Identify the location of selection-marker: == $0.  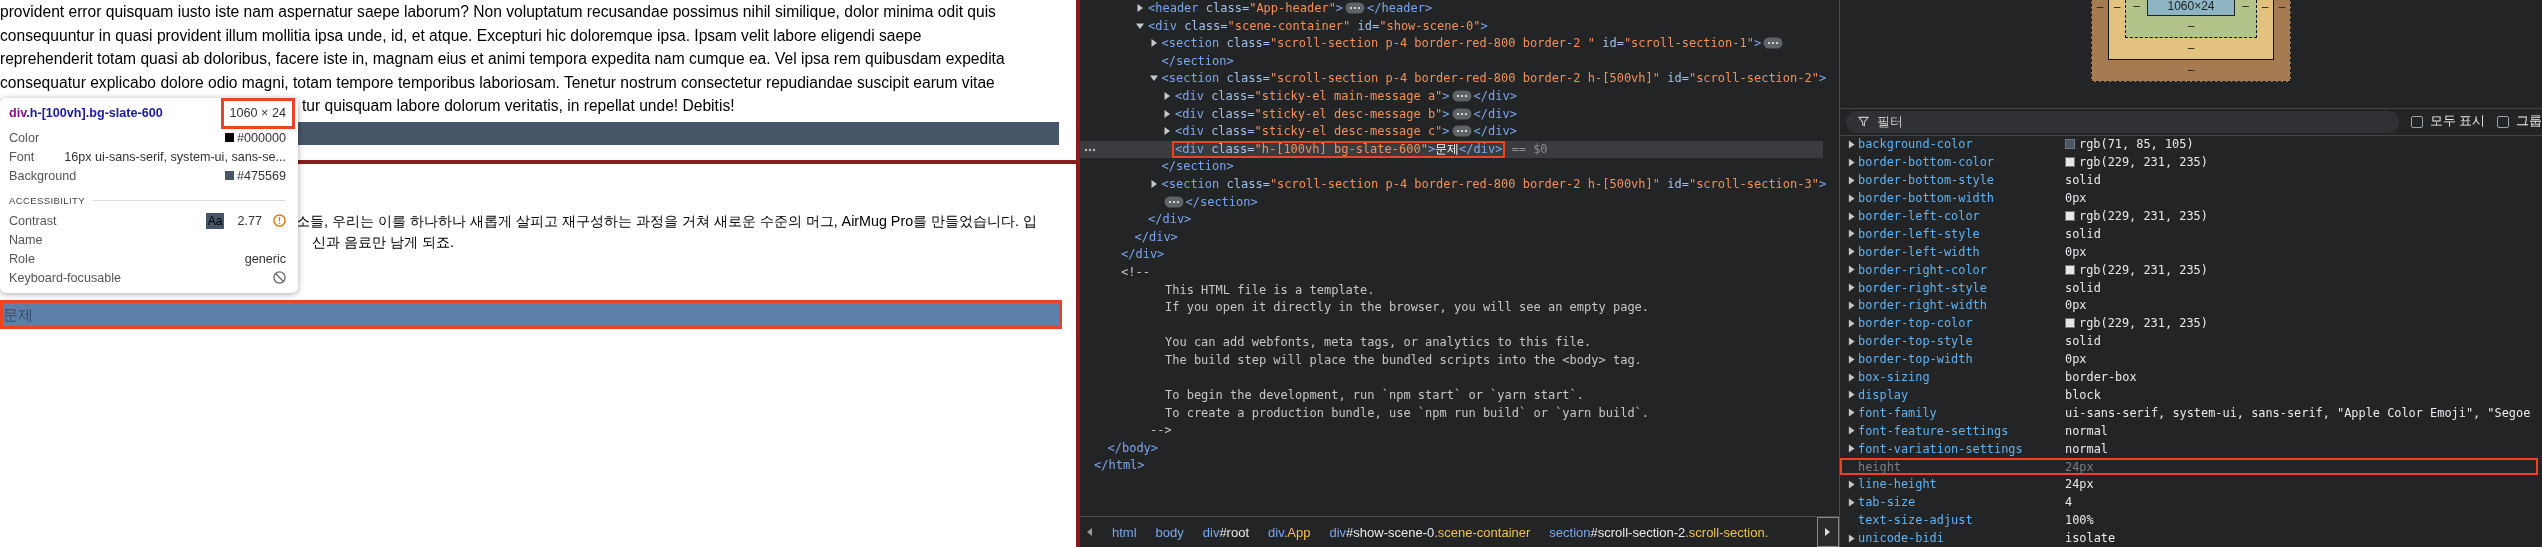
(1529, 148).